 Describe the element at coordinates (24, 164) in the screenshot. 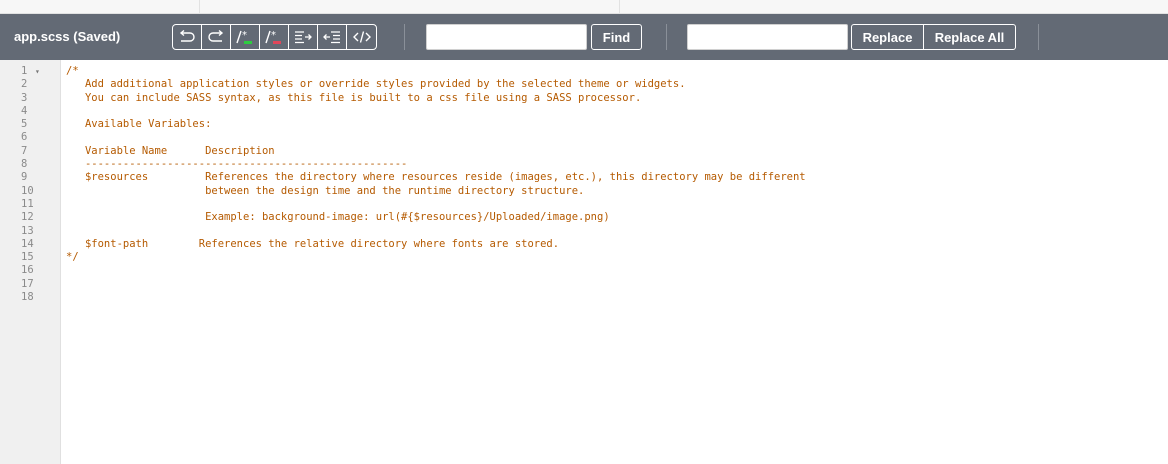

I see `line-number: 8` at that location.